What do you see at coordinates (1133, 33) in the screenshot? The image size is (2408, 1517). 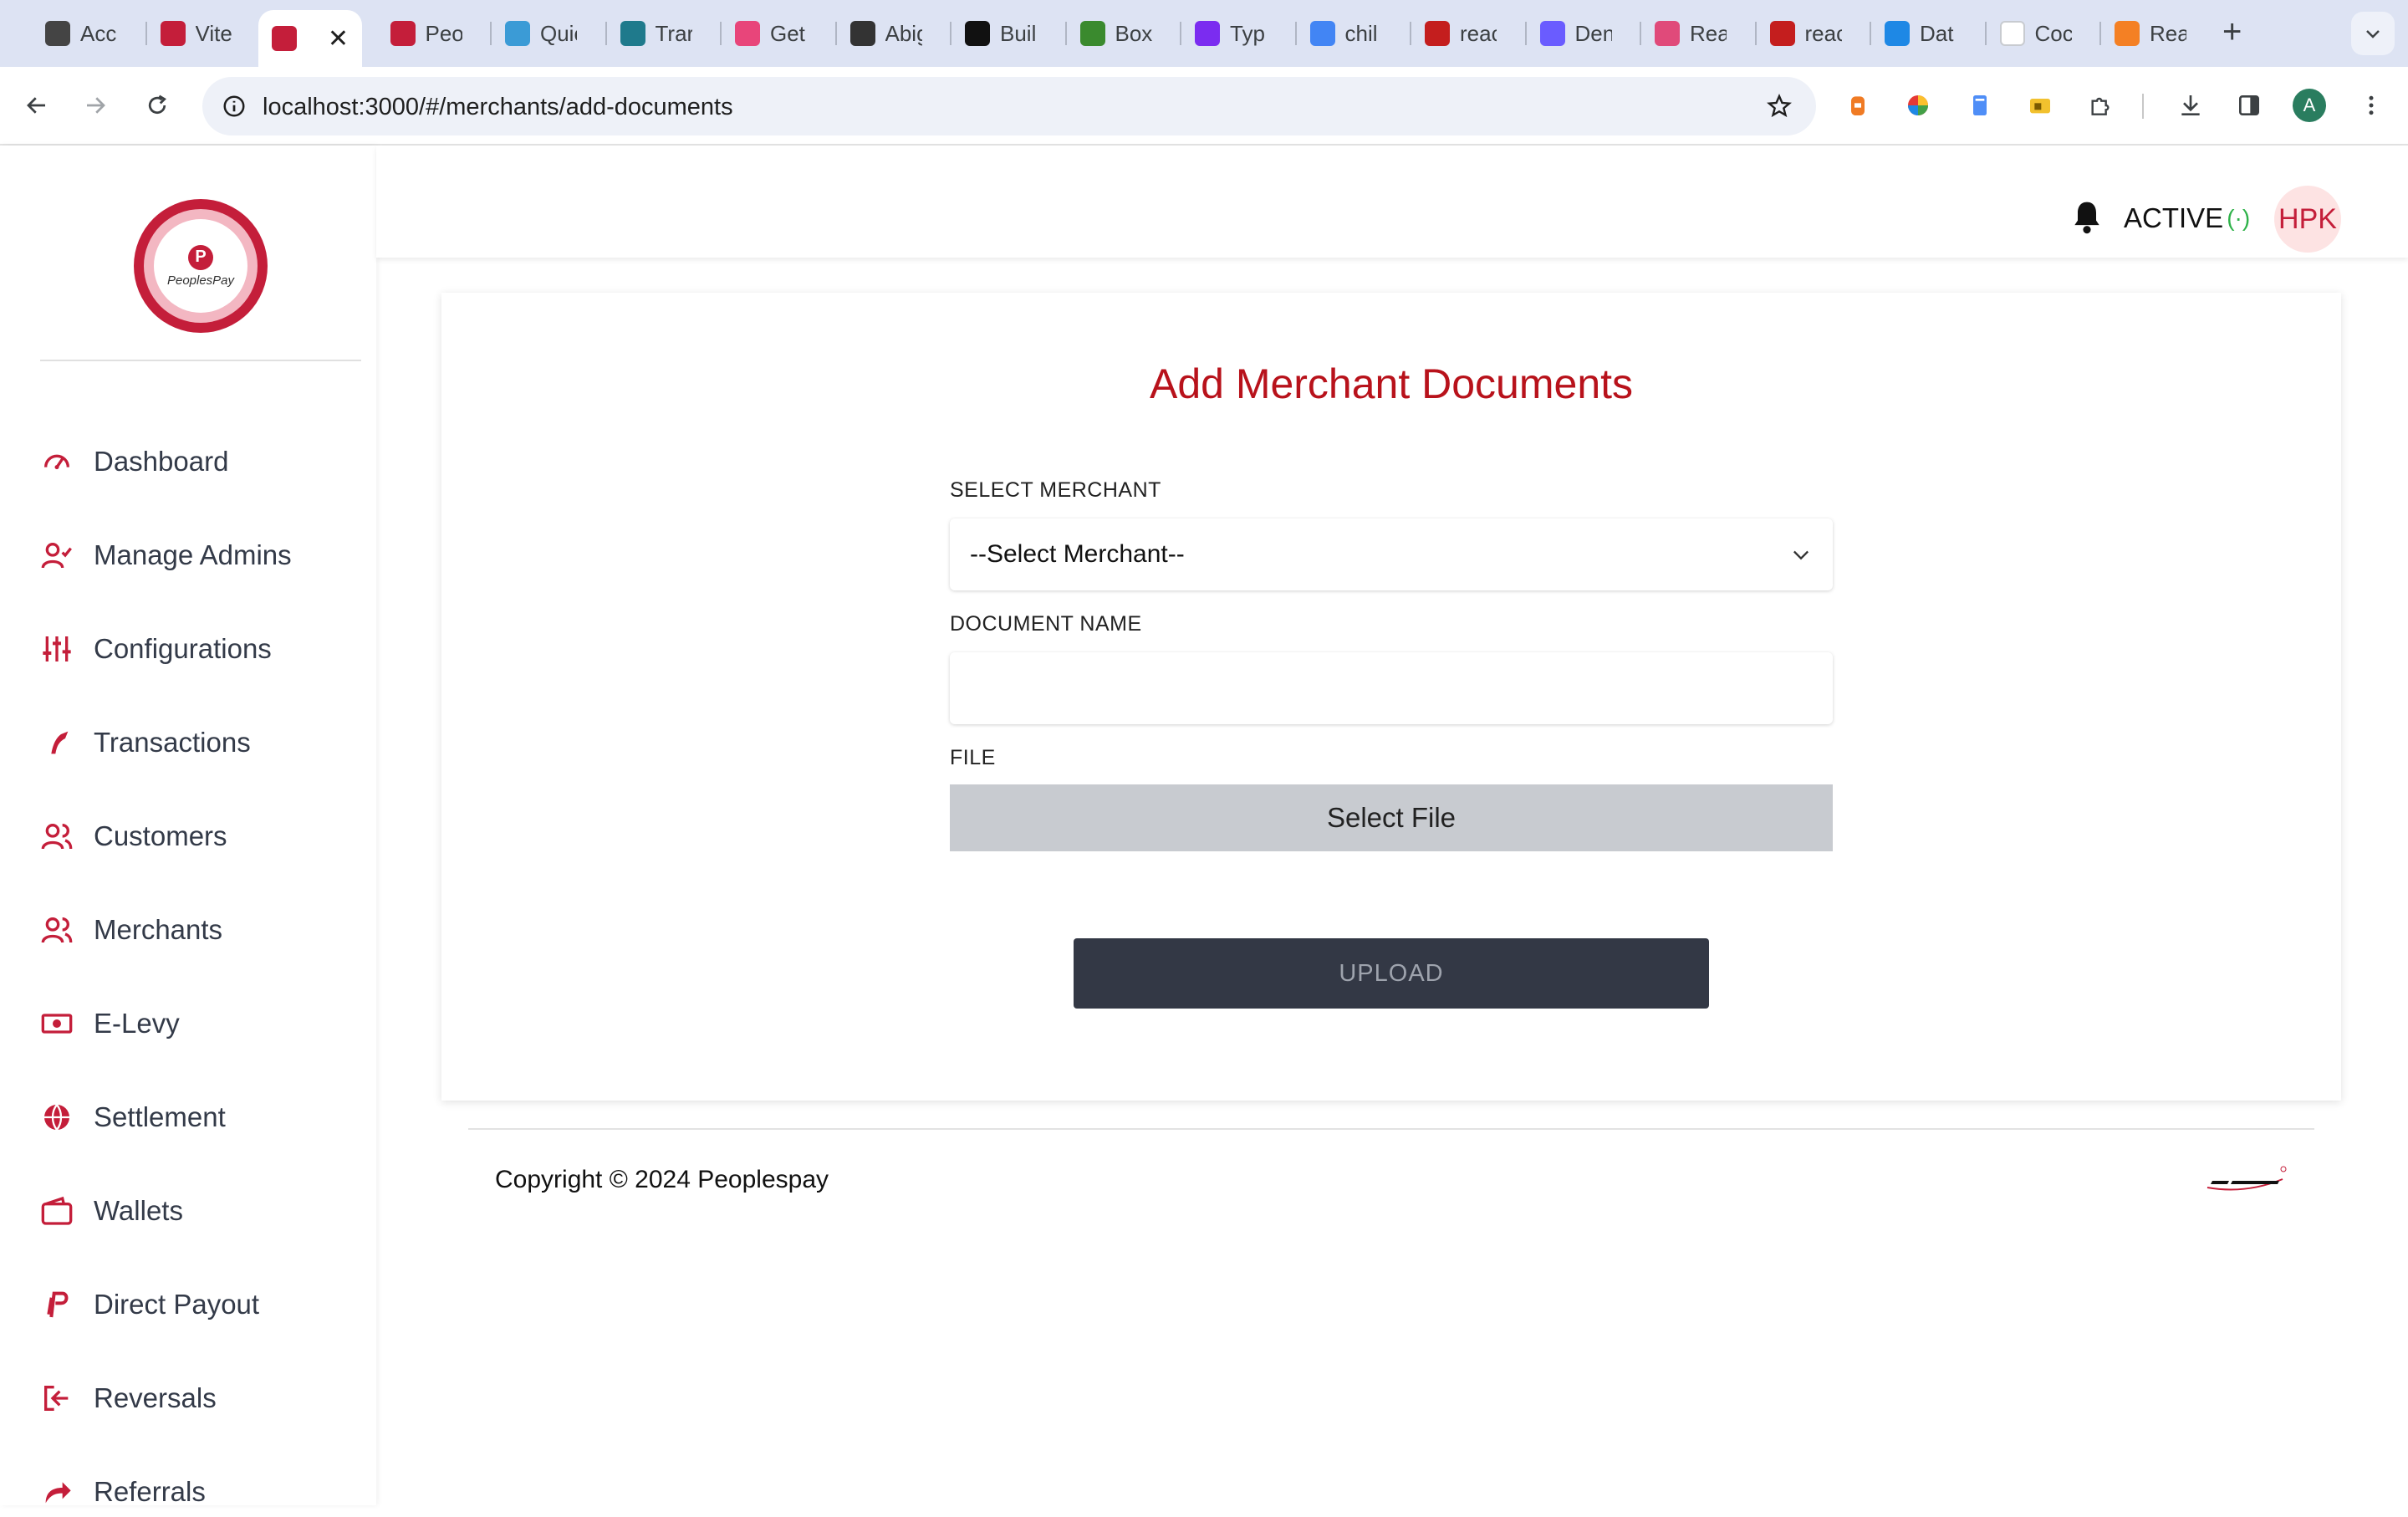 I see `tab-title: Box` at bounding box center [1133, 33].